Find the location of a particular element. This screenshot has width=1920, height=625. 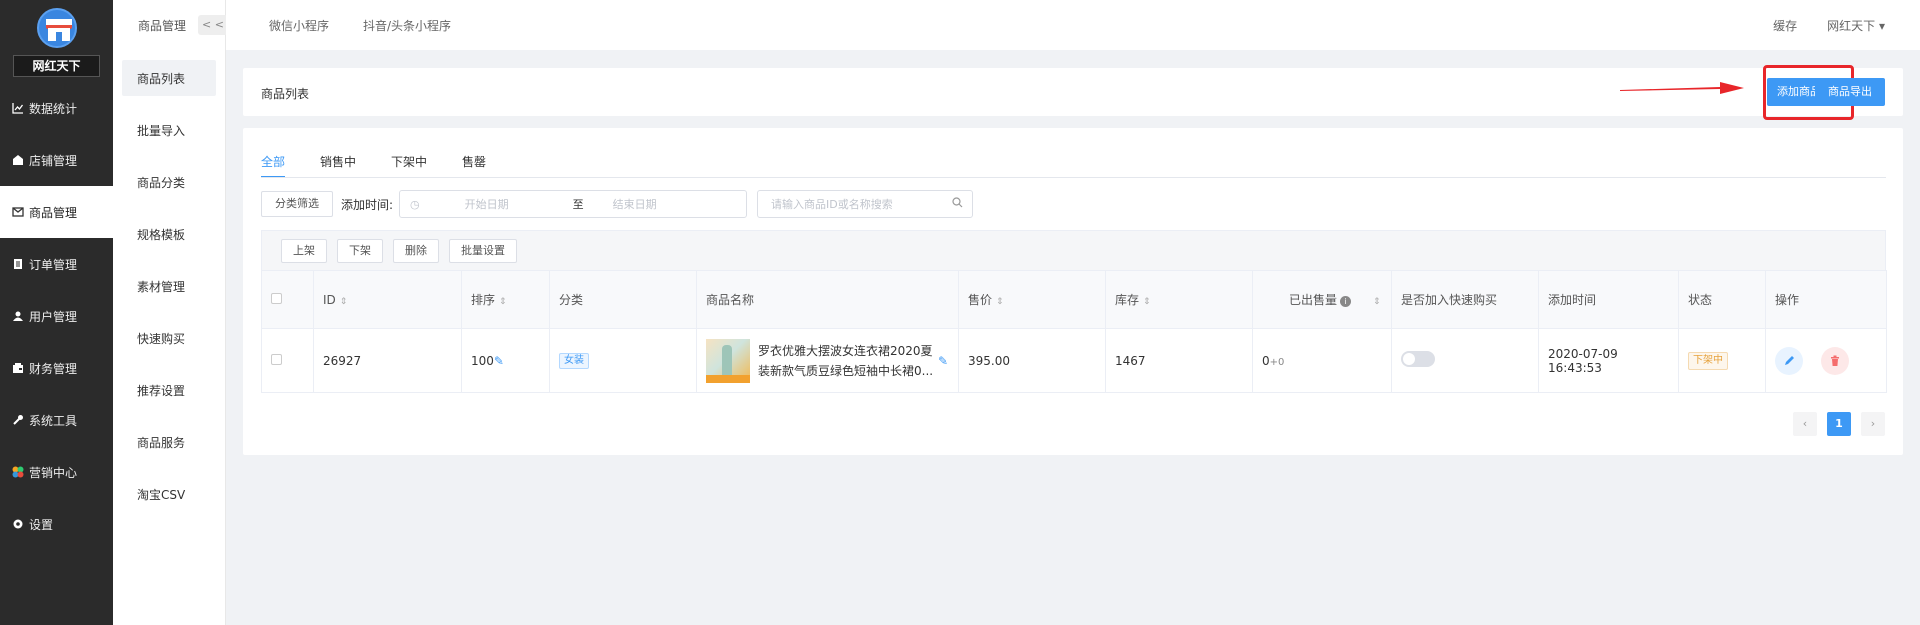

sub-menu-item-materials: 素材管理 is located at coordinates (169, 286).